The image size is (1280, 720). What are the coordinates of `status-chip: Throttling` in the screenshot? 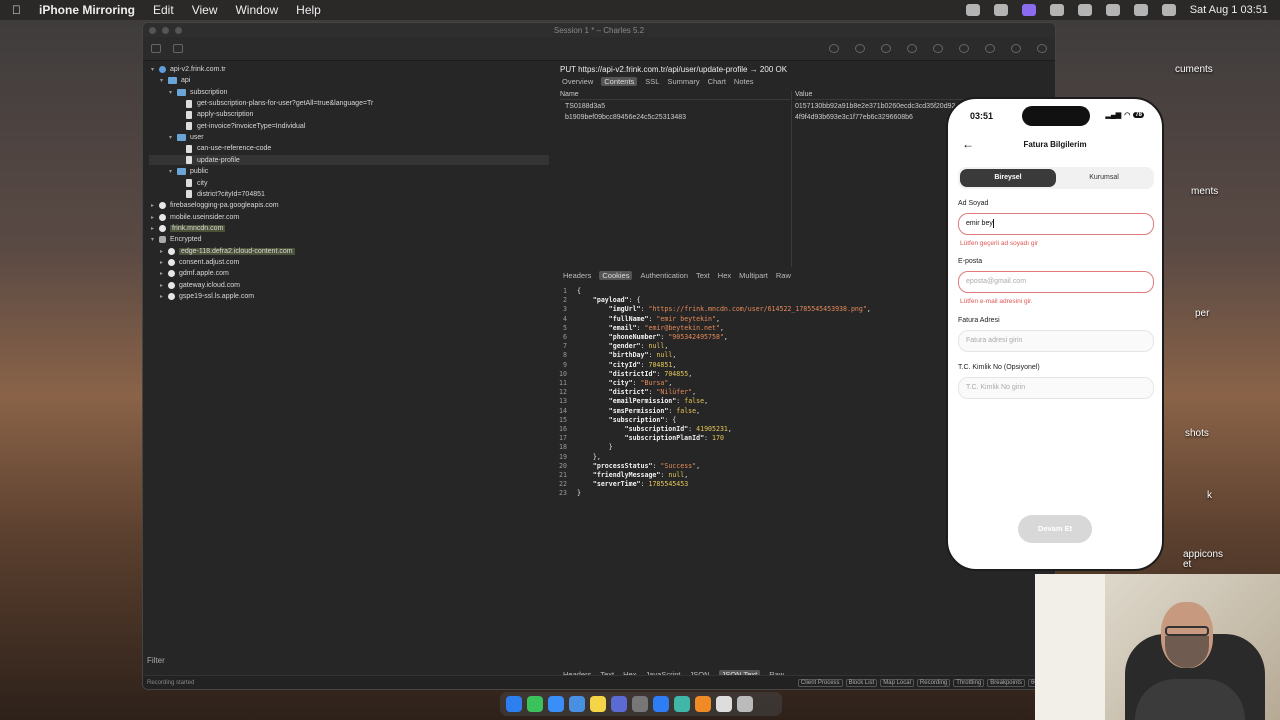 It's located at (969, 682).